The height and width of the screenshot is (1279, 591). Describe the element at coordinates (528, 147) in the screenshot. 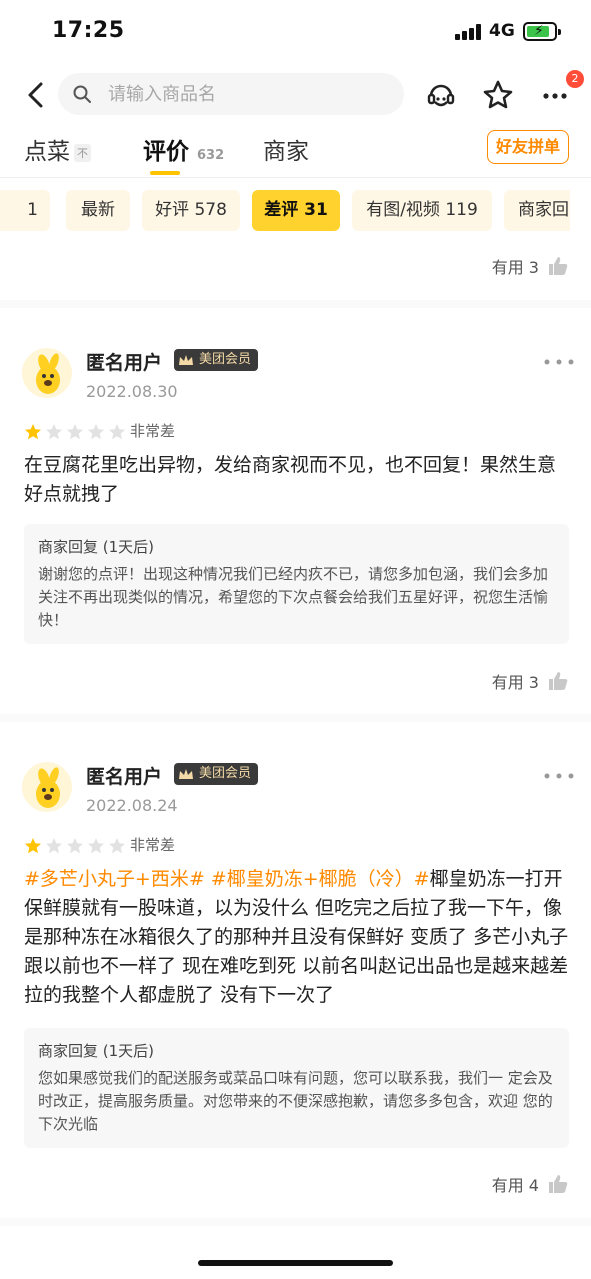

I see `group-order-button: 好友拼单` at that location.